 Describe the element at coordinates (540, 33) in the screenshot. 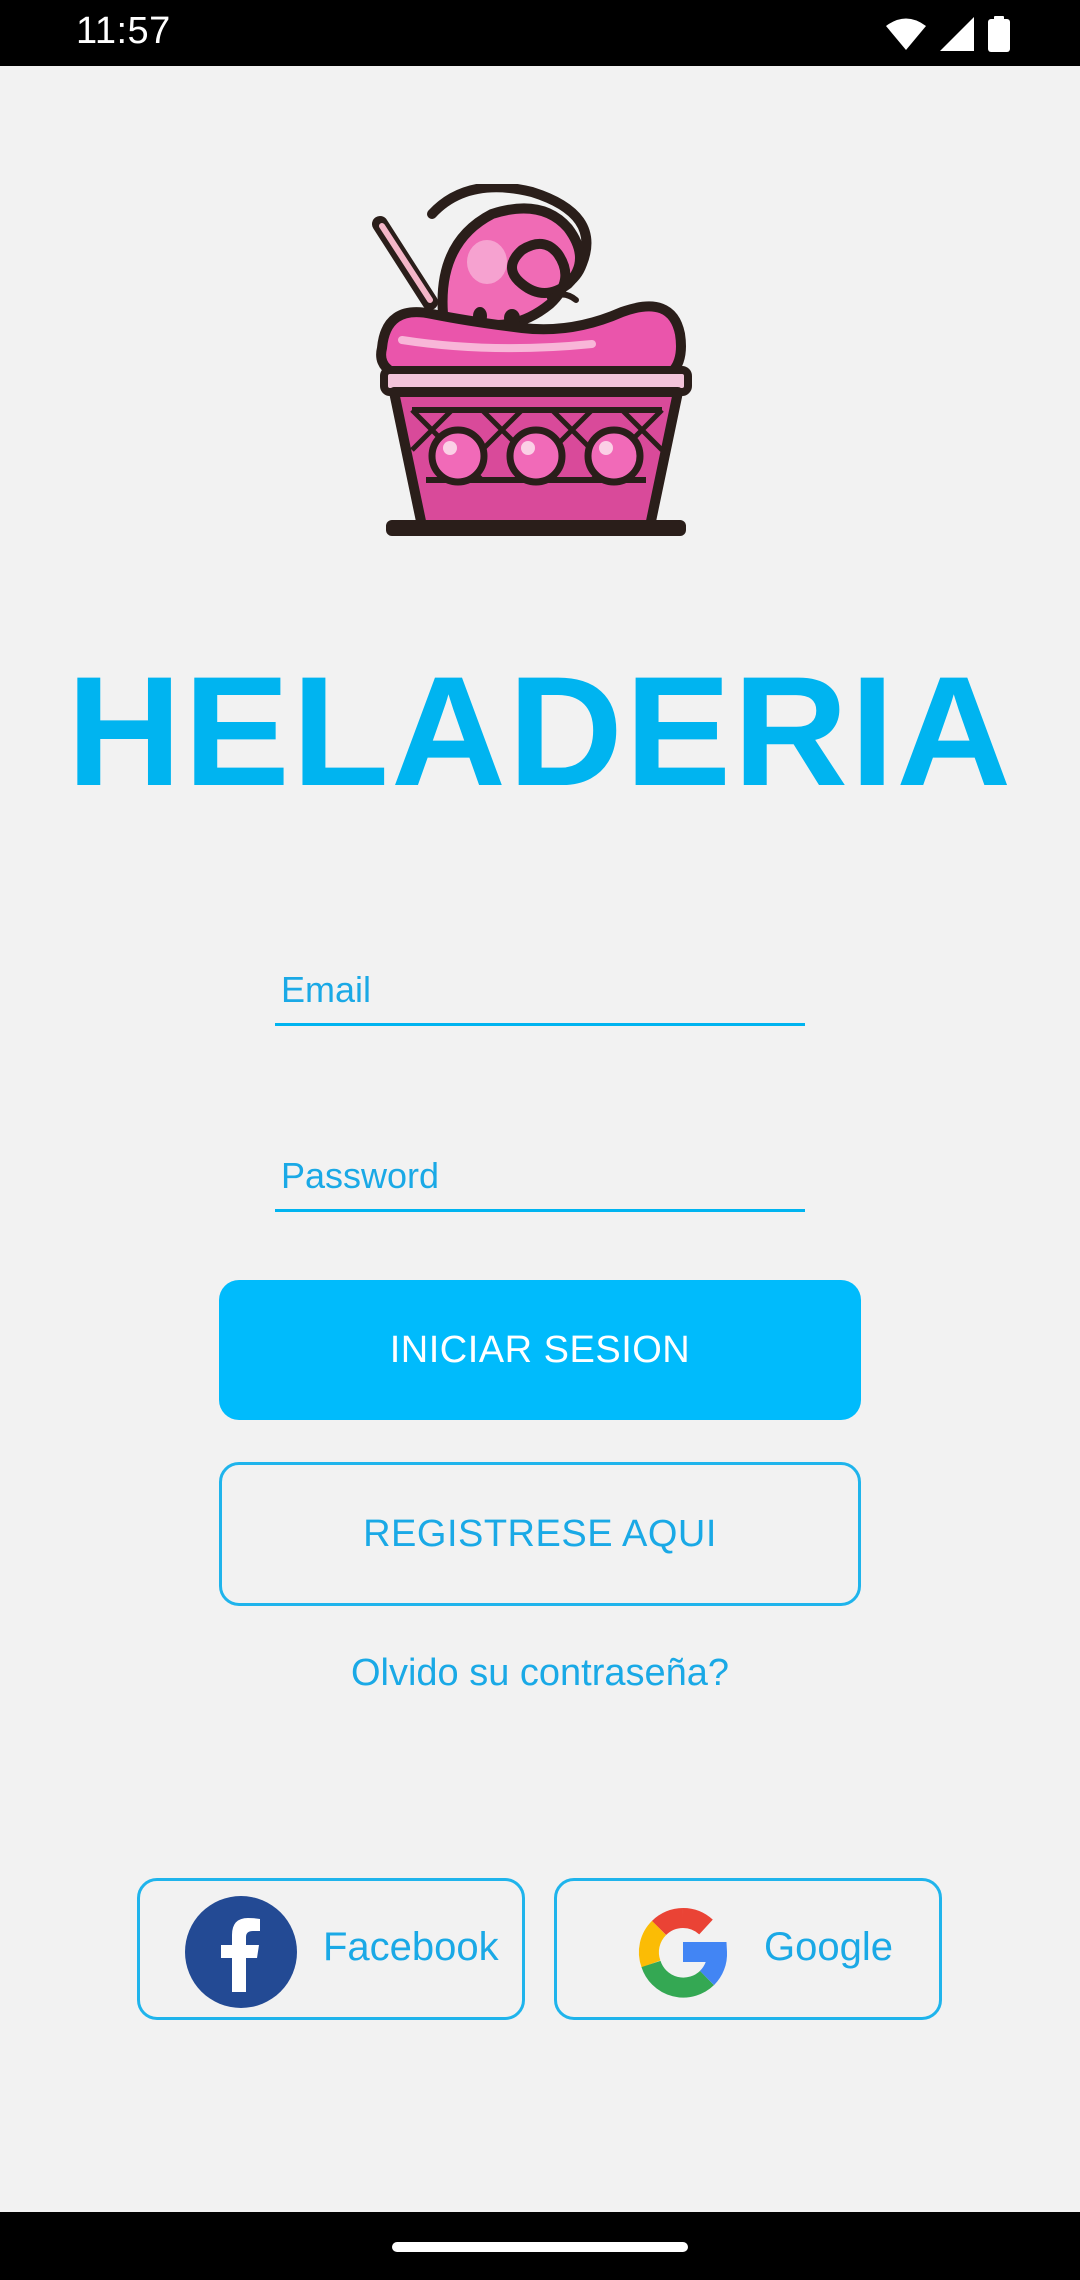

I see `status-bar: 11:57` at that location.